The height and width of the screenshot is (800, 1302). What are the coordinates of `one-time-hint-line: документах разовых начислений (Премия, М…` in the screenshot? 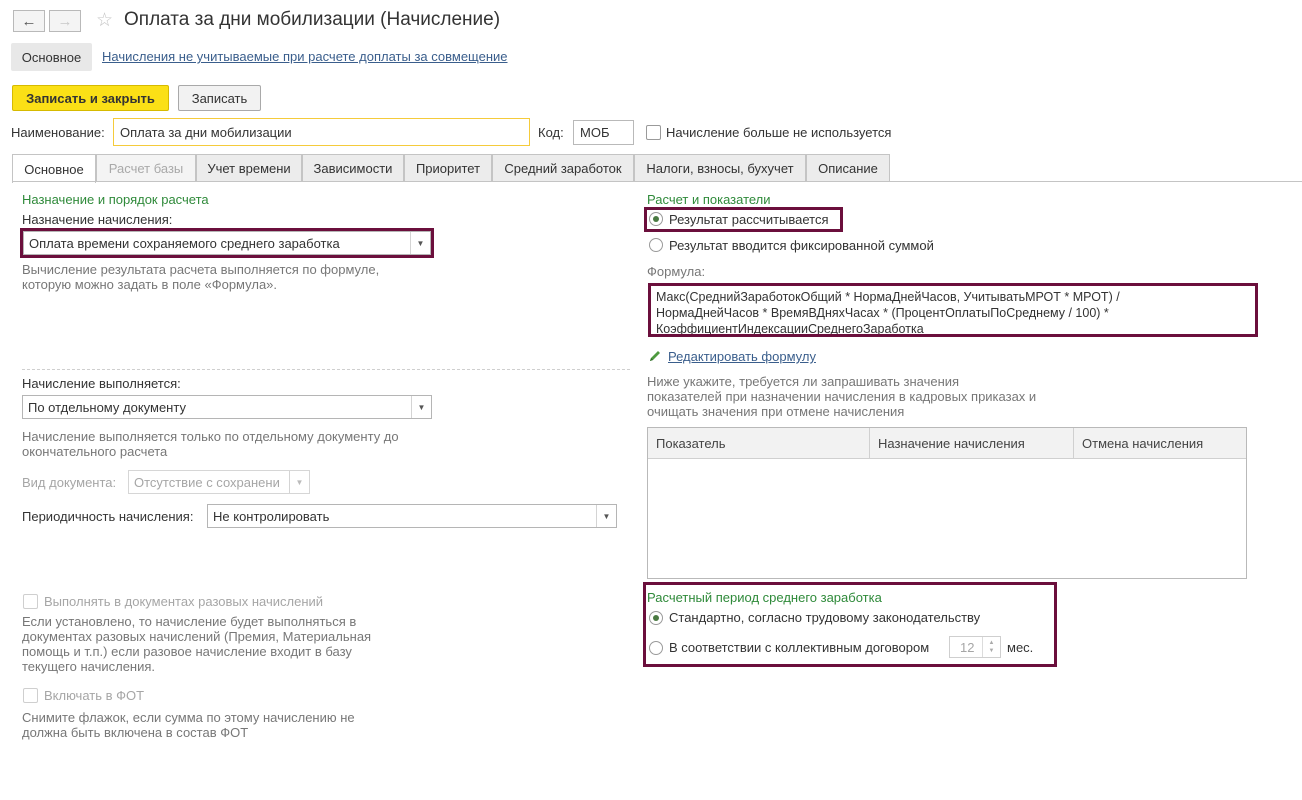 It's located at (197, 636).